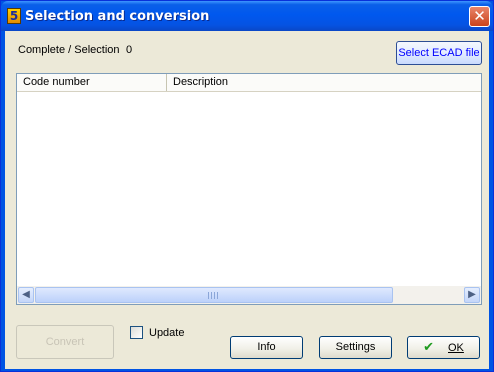 This screenshot has width=494, height=372. I want to click on app-icon-glyph: 5, so click(14, 16).